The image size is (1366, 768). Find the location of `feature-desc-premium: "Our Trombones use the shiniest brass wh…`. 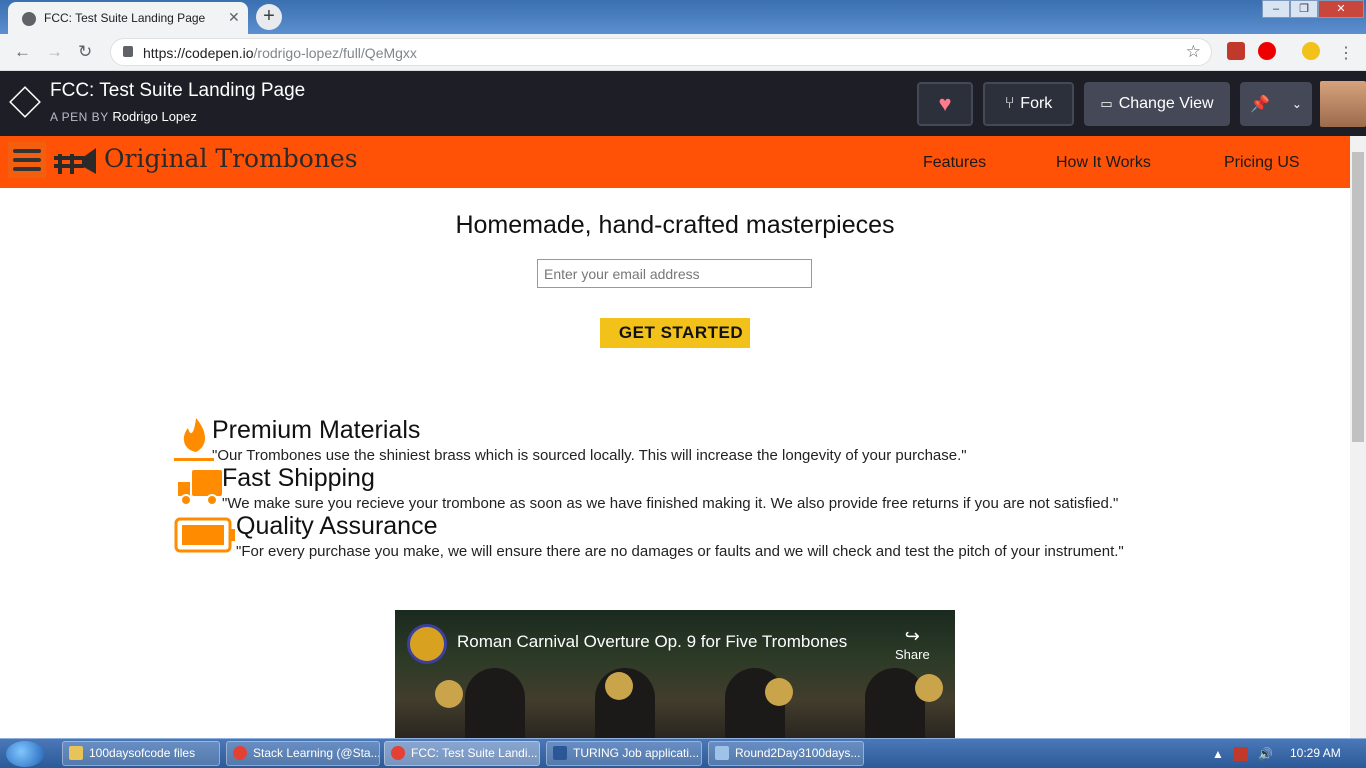

feature-desc-premium: "Our Trombones use the shiniest brass wh… is located at coordinates (589, 455).